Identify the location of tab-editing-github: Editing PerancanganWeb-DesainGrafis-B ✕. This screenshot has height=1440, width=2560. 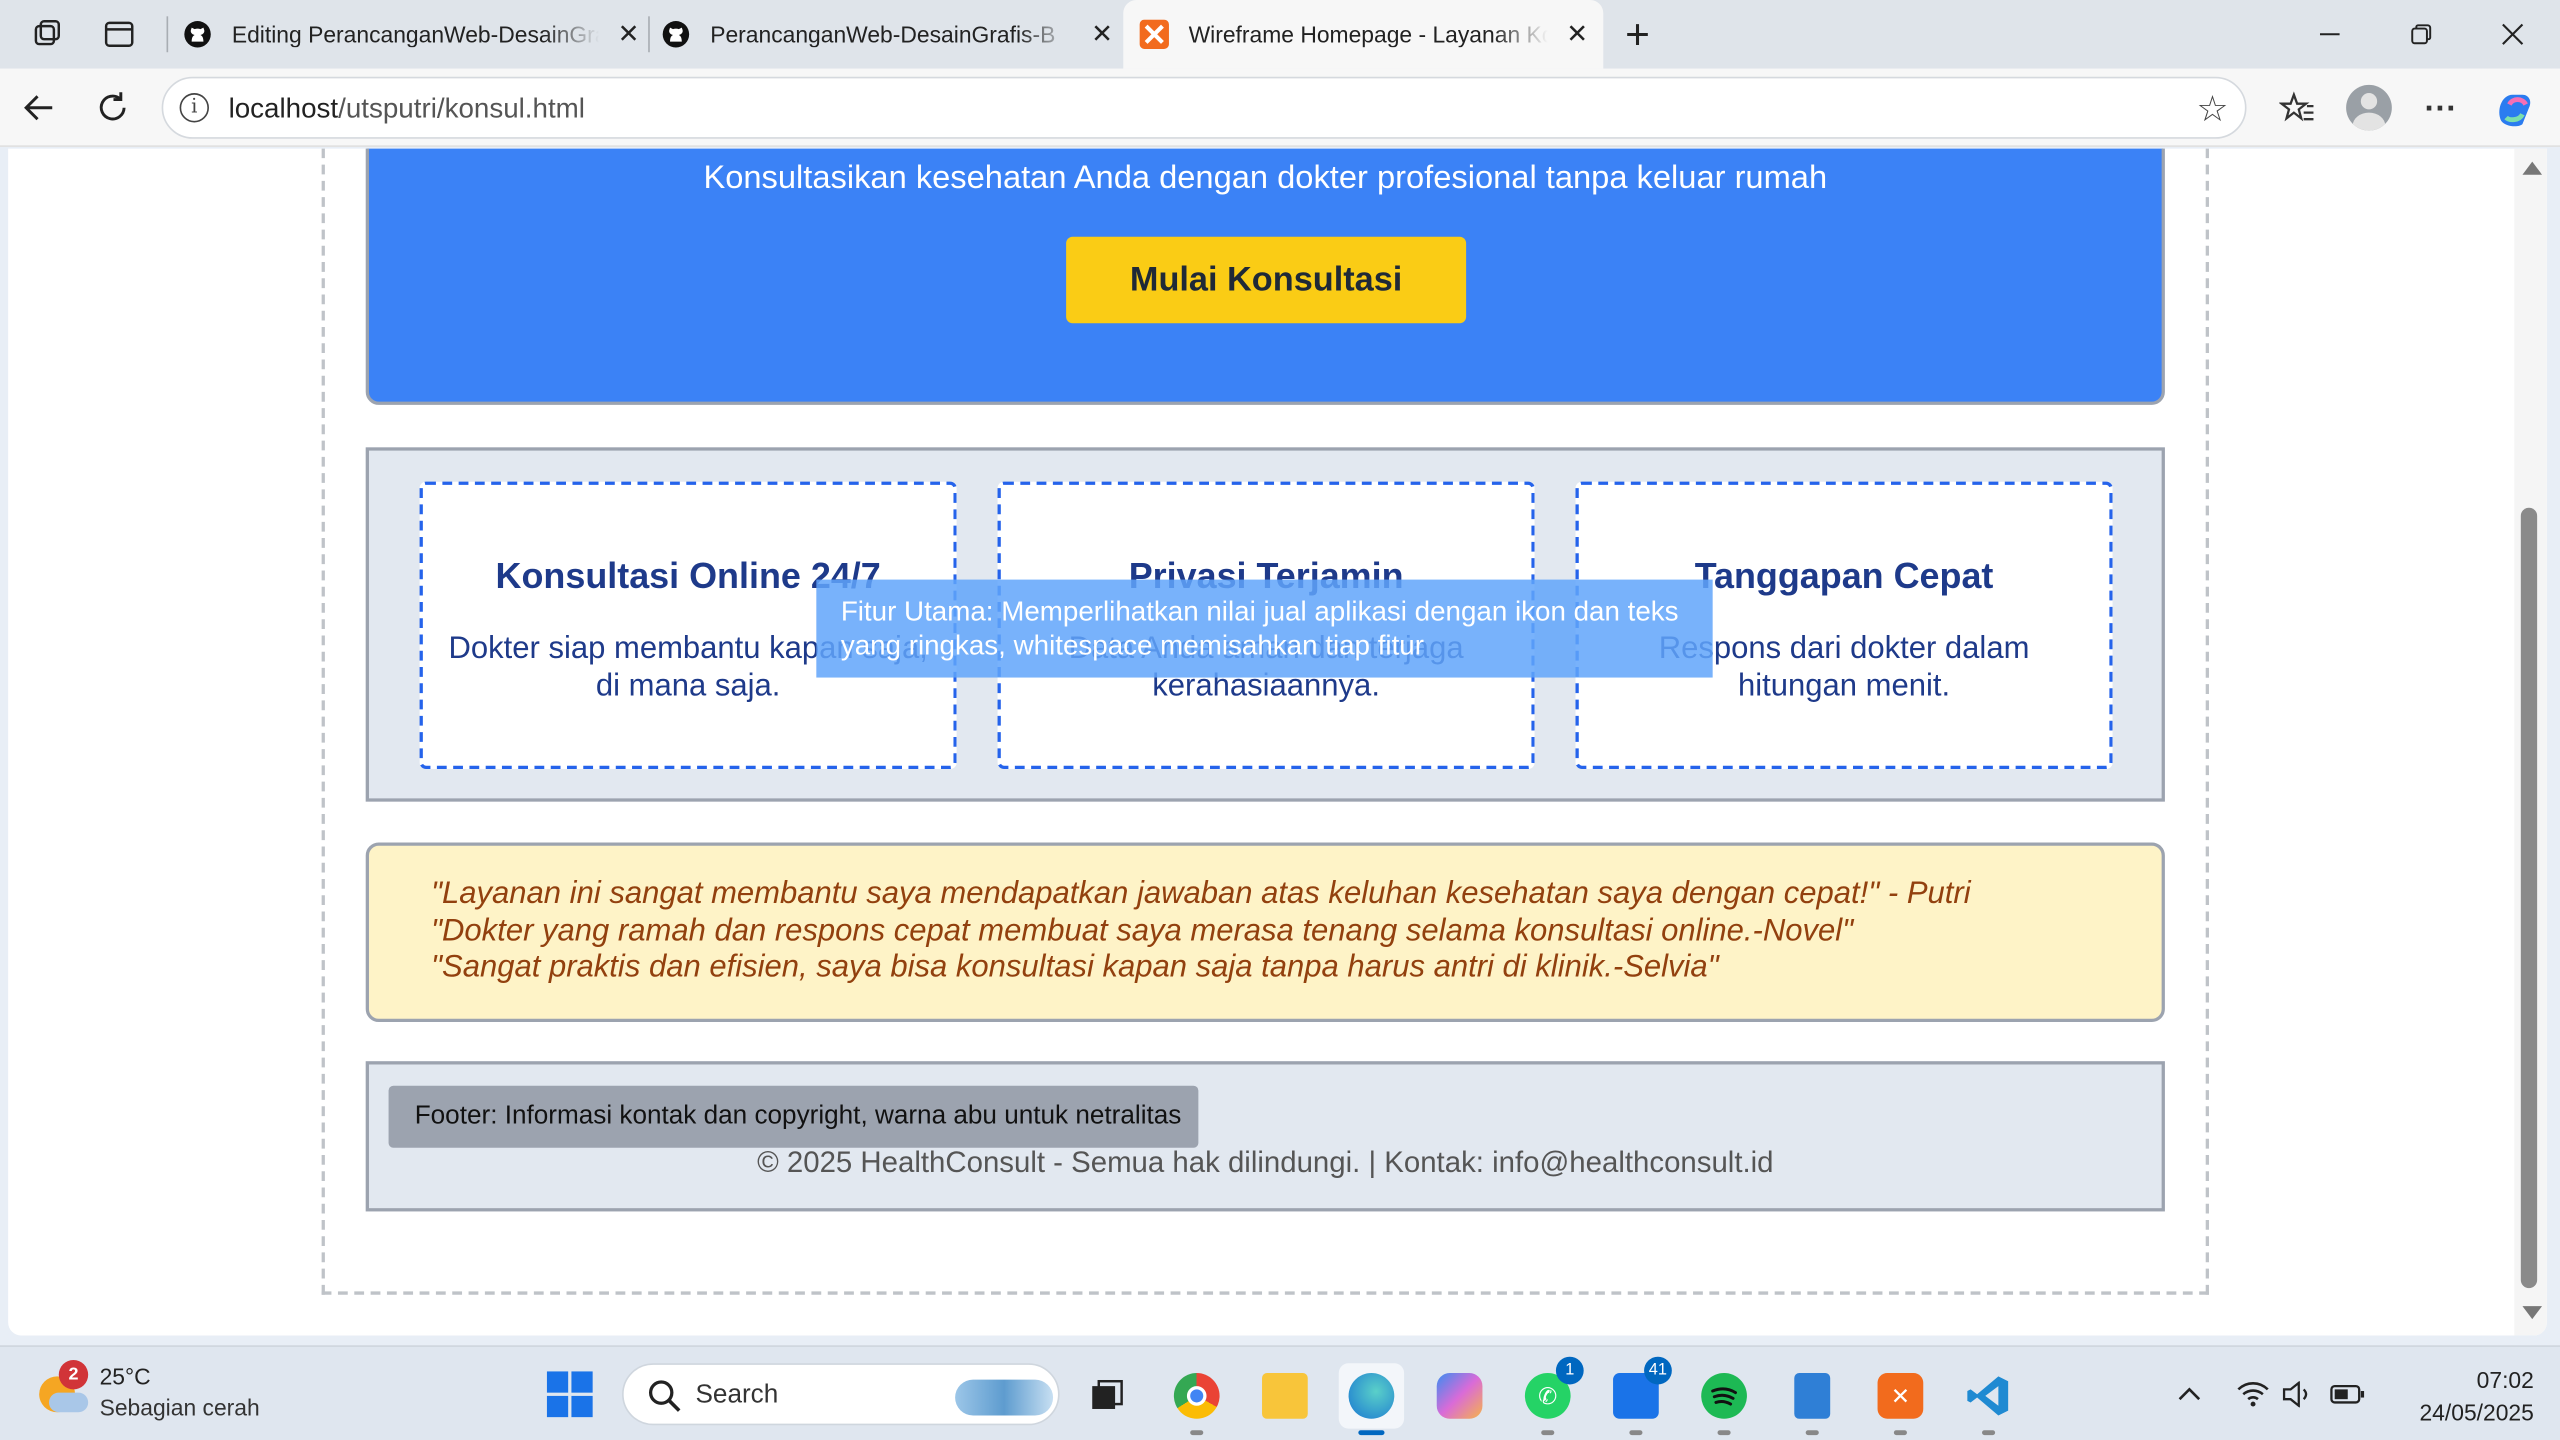
(412, 34).